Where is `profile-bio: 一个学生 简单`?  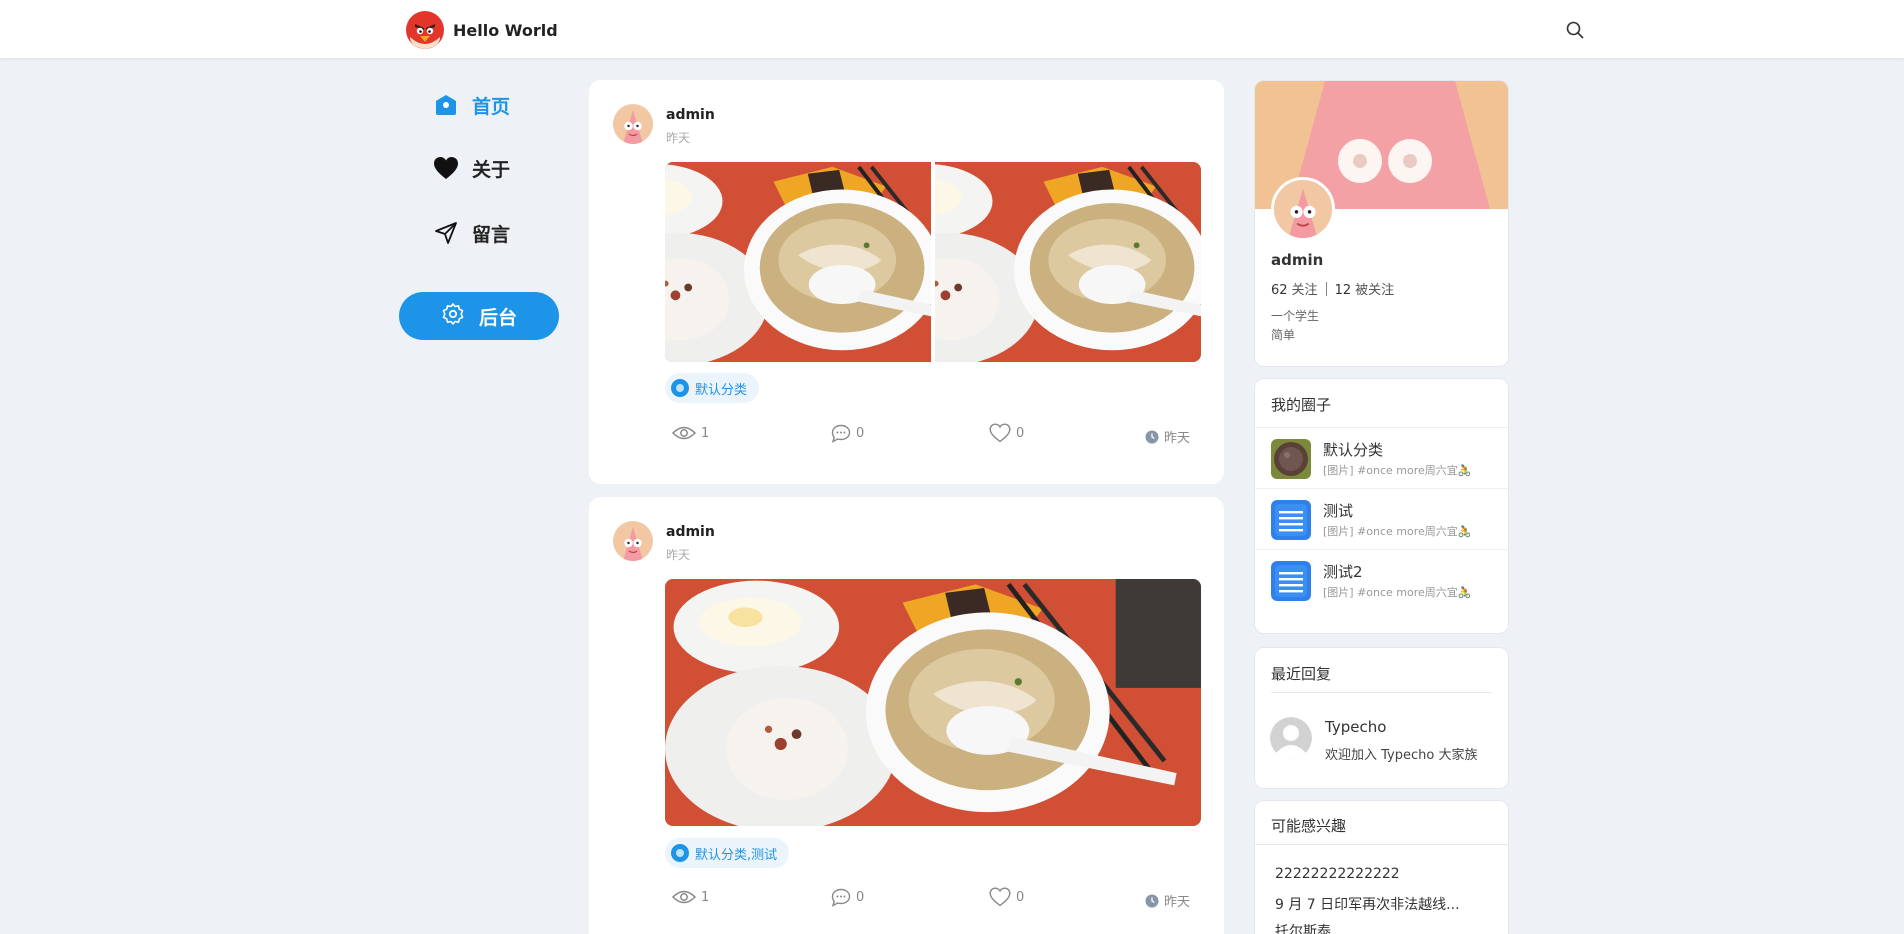
profile-bio: 一个学生 简单 is located at coordinates (1295, 326).